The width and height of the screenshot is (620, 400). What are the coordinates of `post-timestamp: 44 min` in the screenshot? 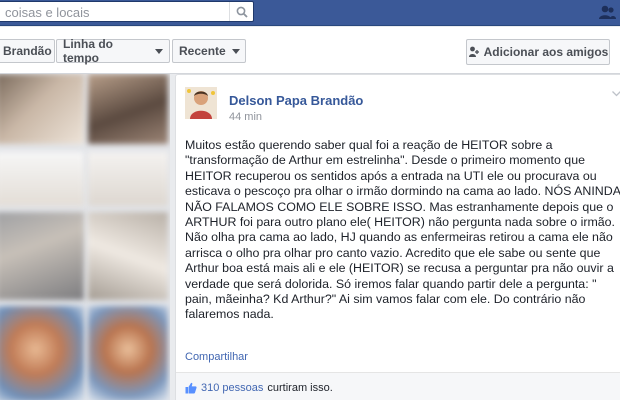 It's located at (245, 117).